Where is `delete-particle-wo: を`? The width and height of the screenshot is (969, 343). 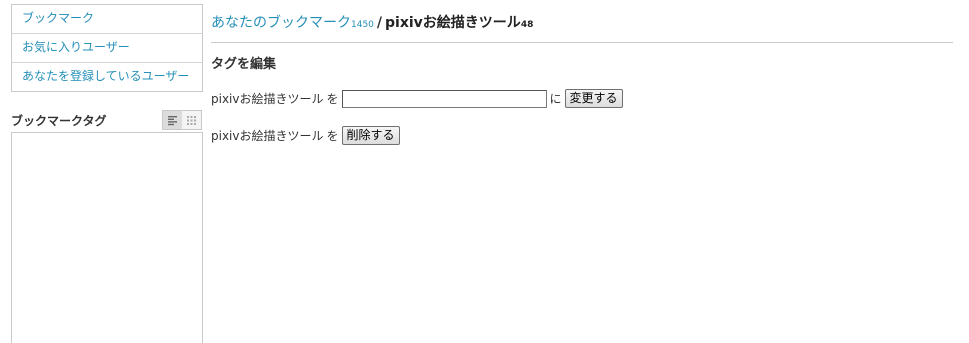
delete-particle-wo: を is located at coordinates (332, 136).